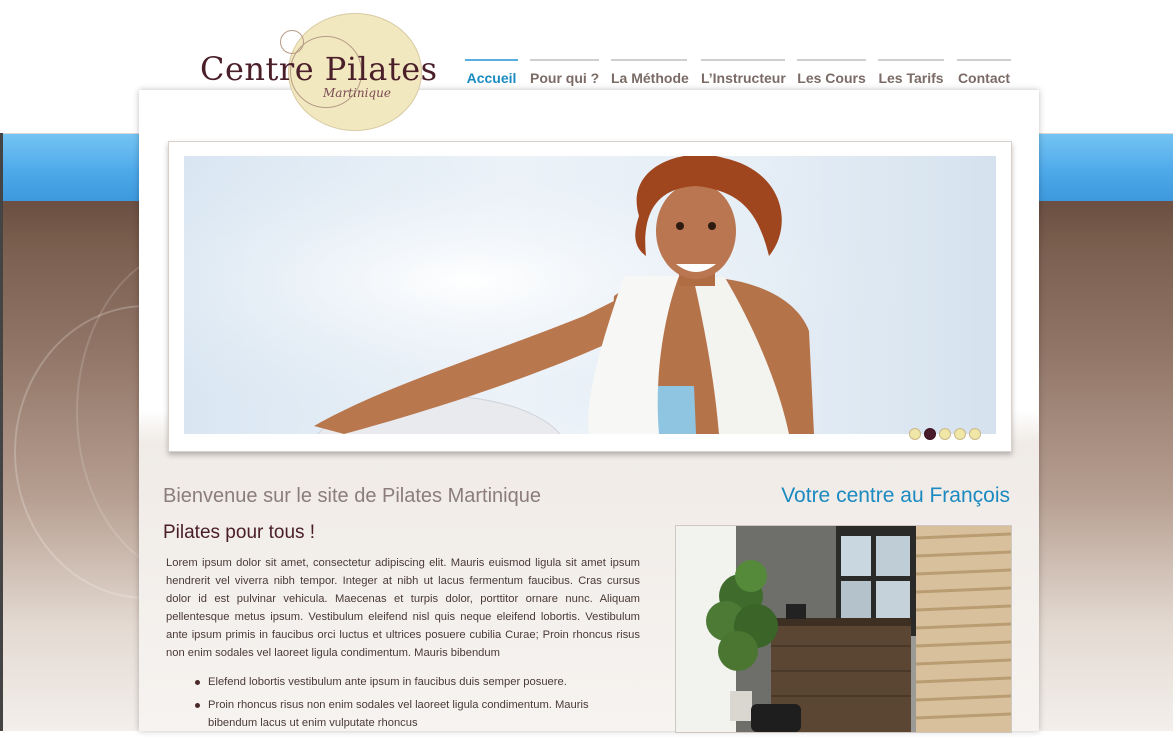 This screenshot has width=1173, height=737. Describe the element at coordinates (911, 76) in the screenshot. I see `nav-item-les-tarifs: Les Tarifs` at that location.